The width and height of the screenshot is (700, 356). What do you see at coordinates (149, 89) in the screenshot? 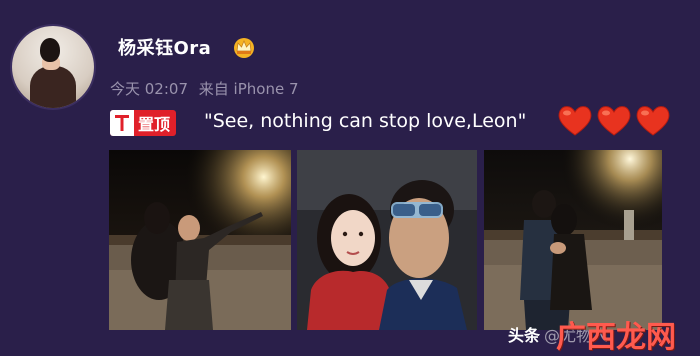
I see `post-time: 今天 02:07` at bounding box center [149, 89].